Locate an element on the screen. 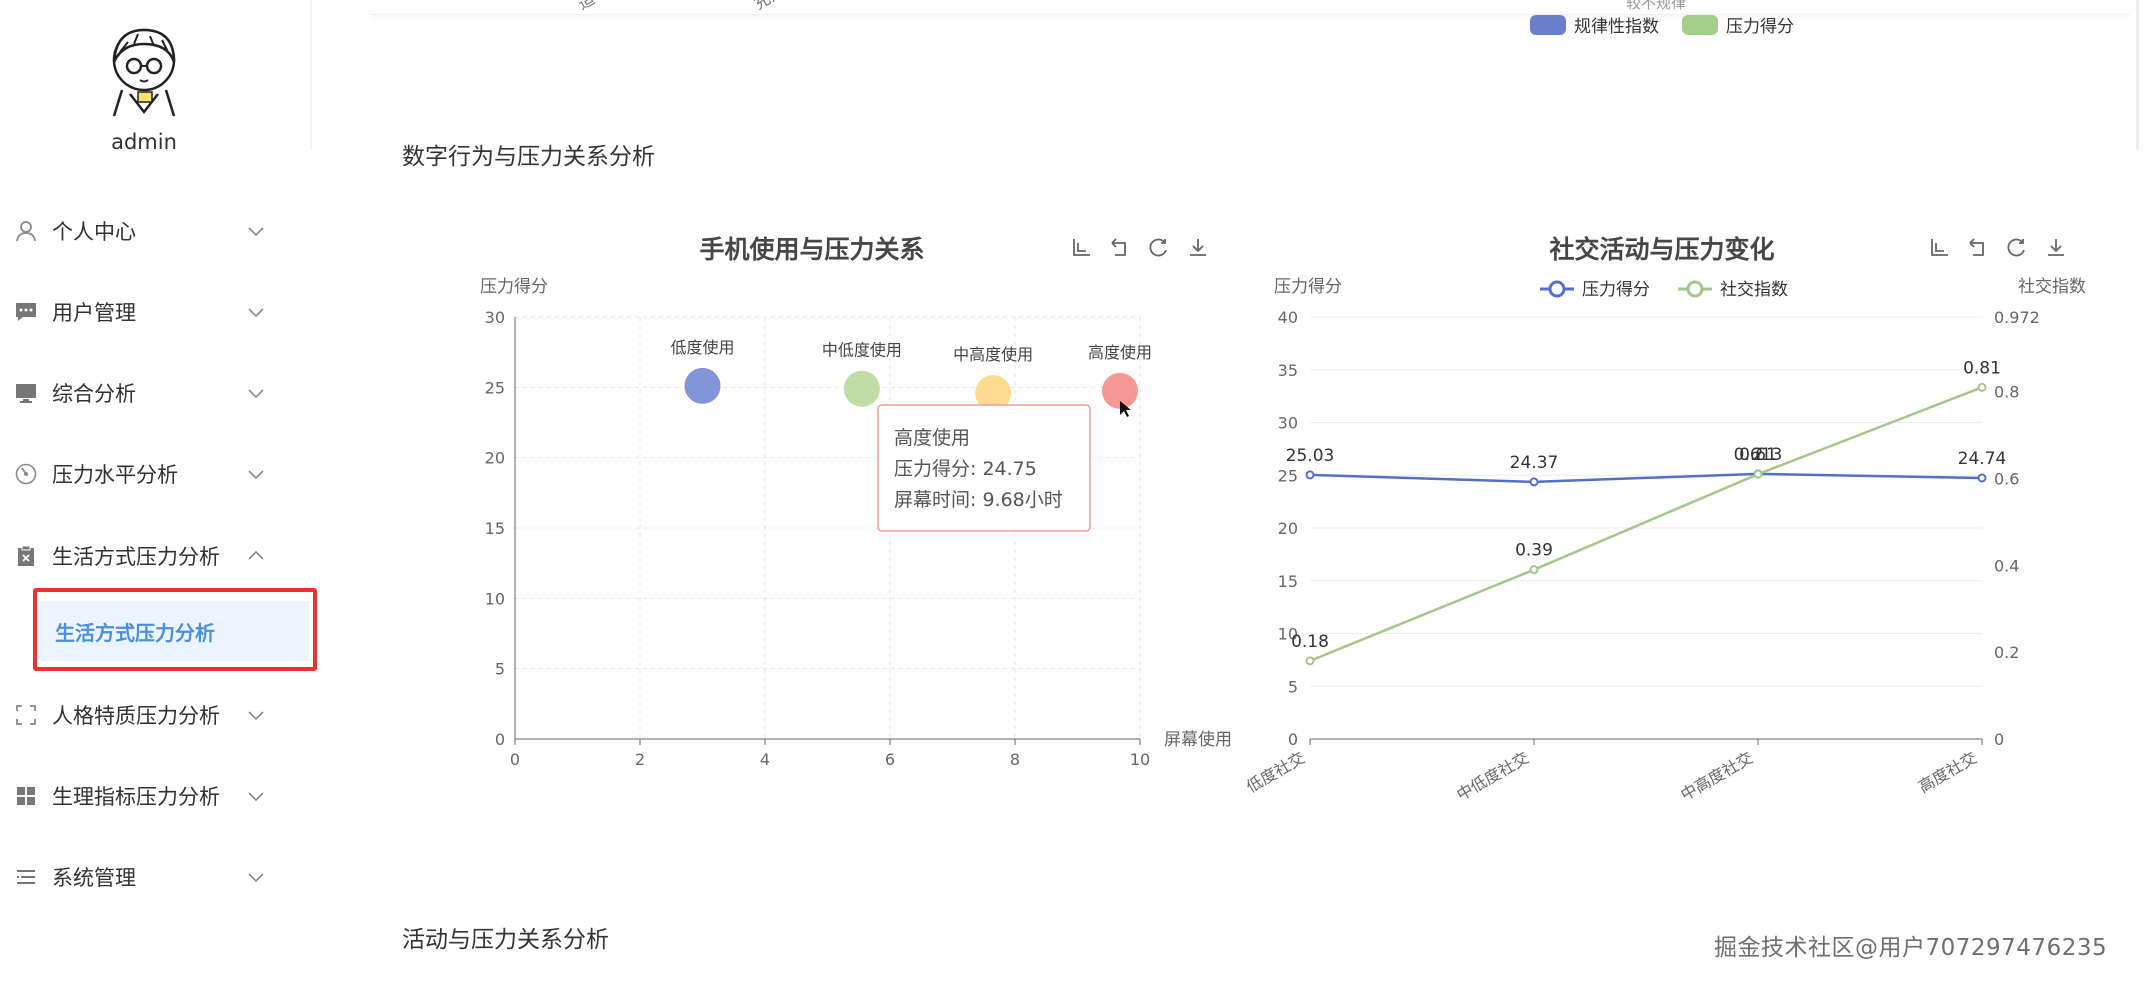 Image resolution: width=2144 pixels, height=984 pixels. clipped-tick-label: 充足 is located at coordinates (769, 6).